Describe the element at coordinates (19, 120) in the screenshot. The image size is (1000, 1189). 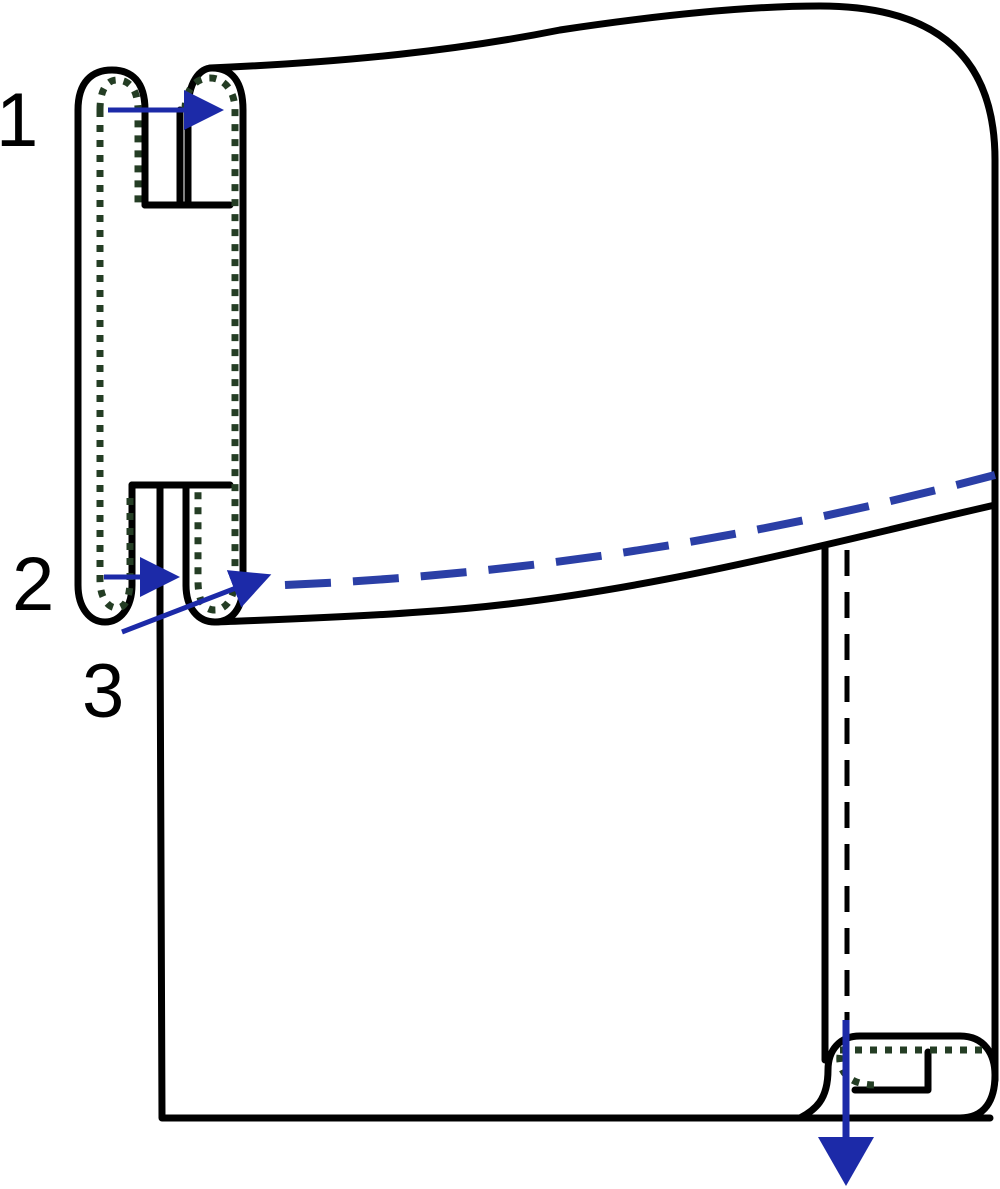
I see `step-label-1: 1` at that location.